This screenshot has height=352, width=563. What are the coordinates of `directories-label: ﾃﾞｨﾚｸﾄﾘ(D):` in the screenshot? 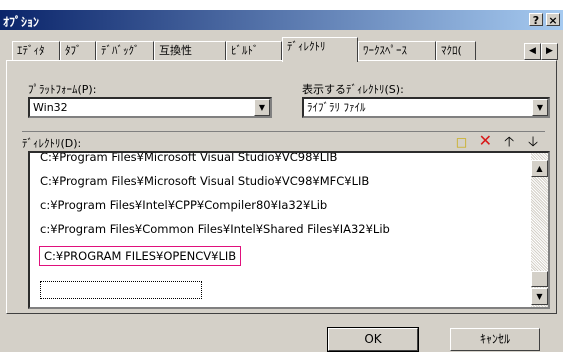 It's located at (52, 143).